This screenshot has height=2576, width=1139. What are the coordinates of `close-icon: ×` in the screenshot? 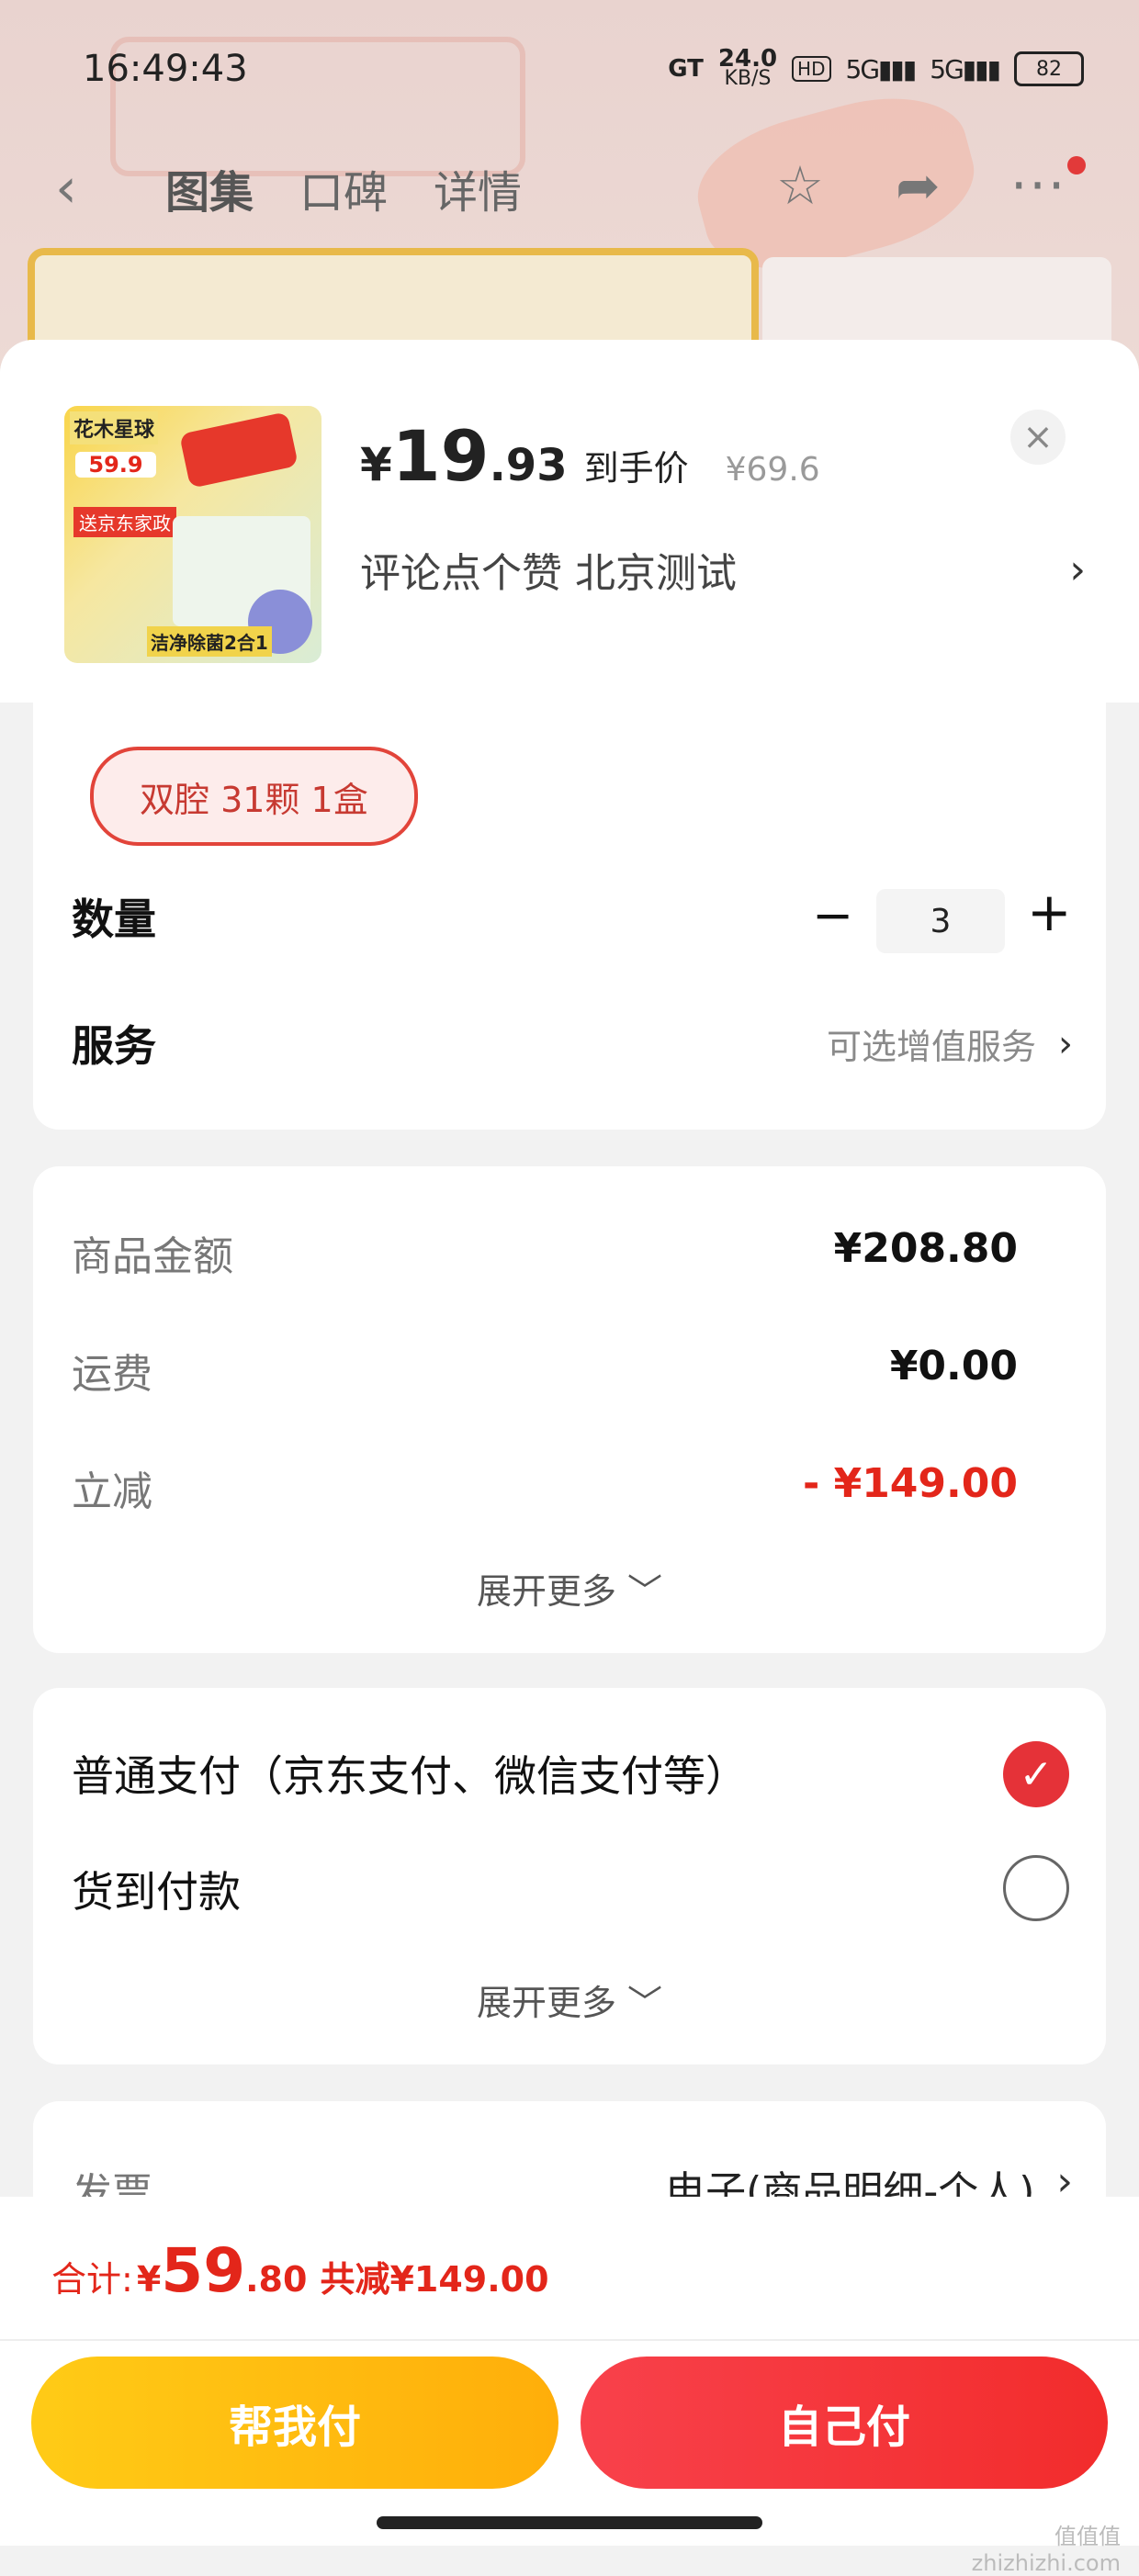 It's located at (1038, 437).